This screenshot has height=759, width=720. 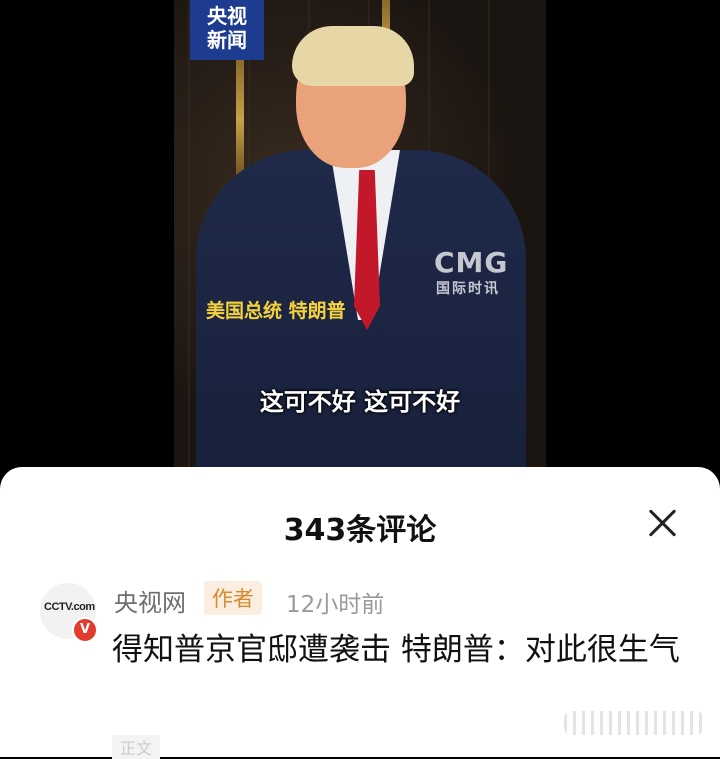 What do you see at coordinates (240, 120) in the screenshot?
I see `gate-bar` at bounding box center [240, 120].